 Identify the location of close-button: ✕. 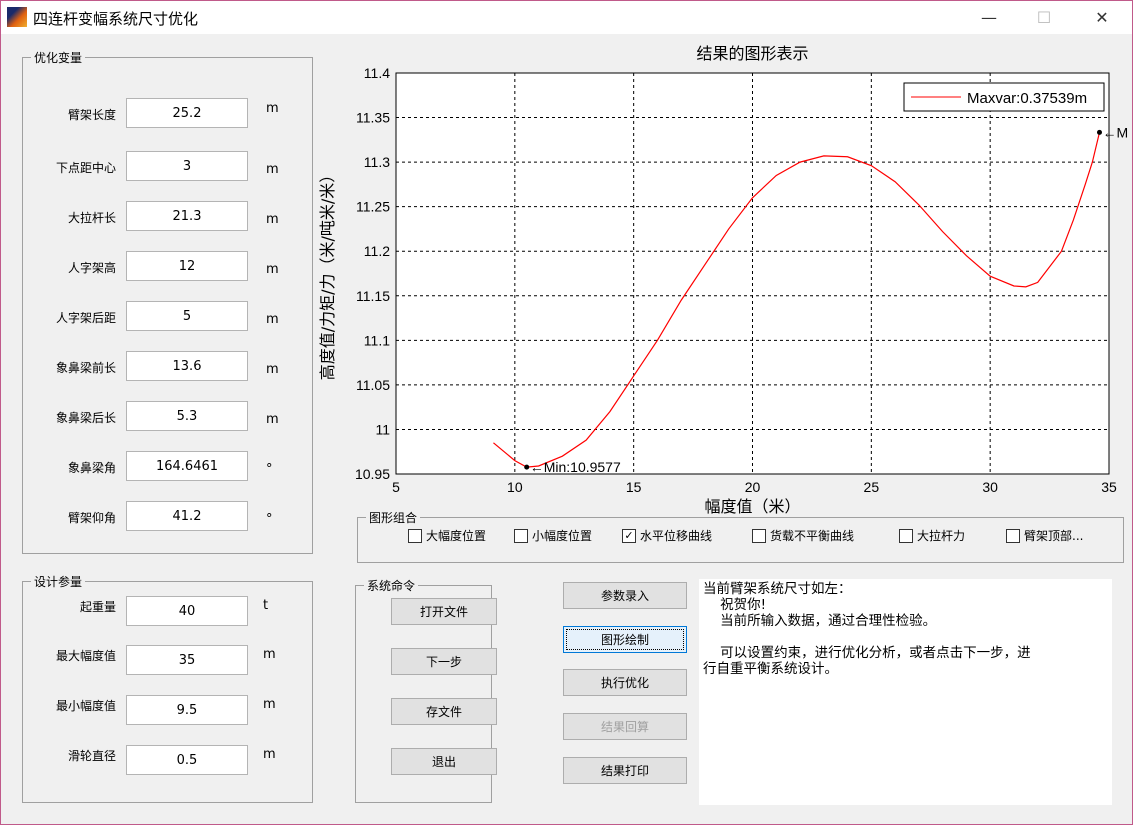
(1102, 17).